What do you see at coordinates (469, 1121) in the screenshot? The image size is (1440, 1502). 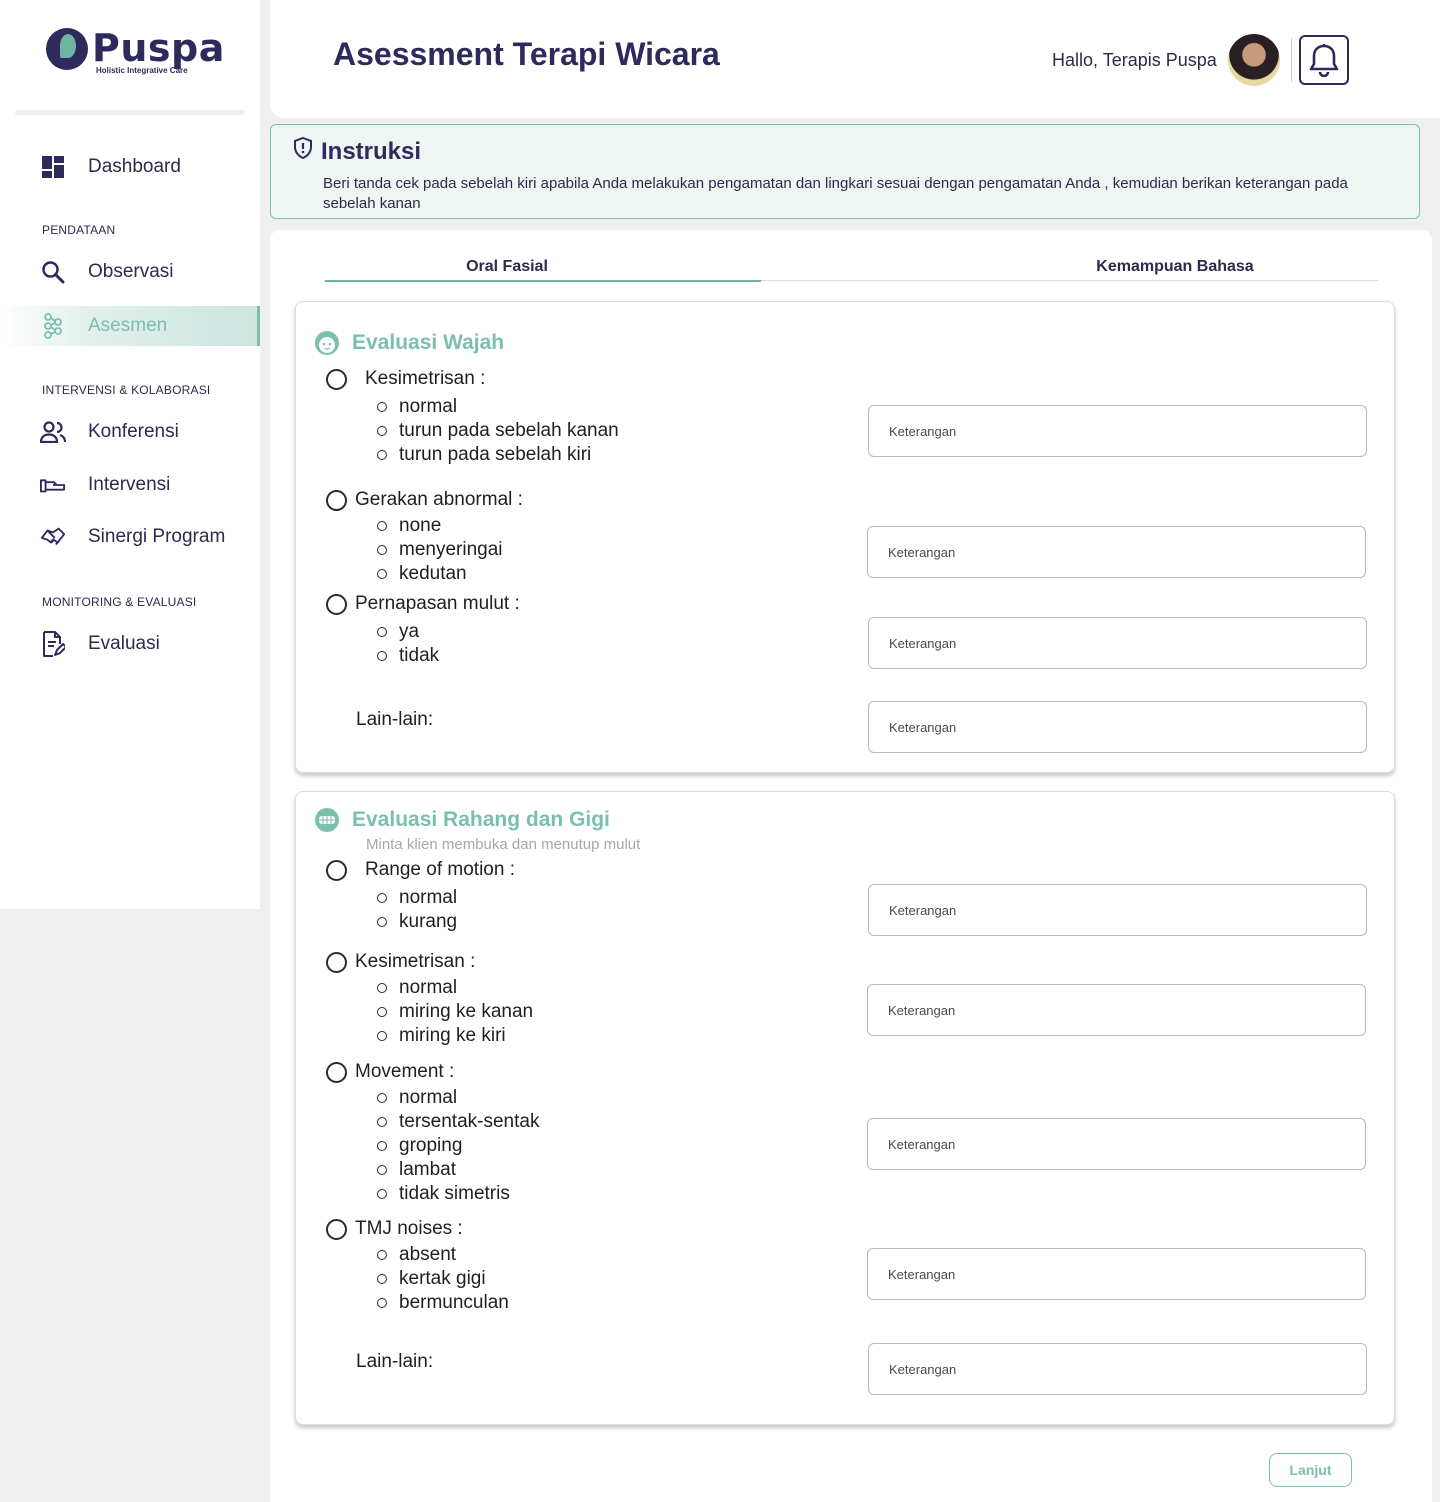 I see `option-label: tersentak-sentak` at bounding box center [469, 1121].